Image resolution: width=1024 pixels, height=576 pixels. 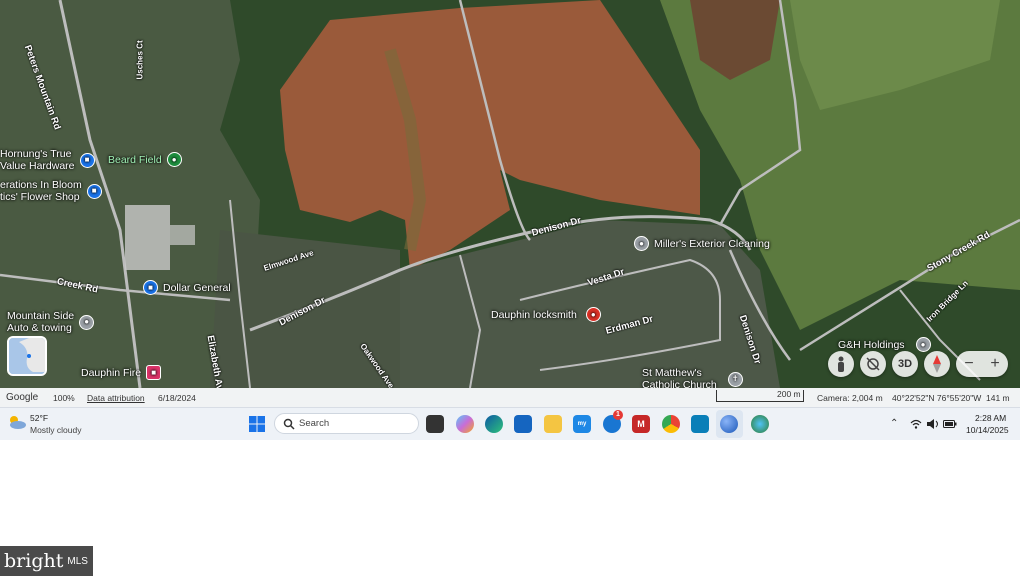 I want to click on place-dauphin-locksmith: Dauphin locksmith ●, so click(x=546, y=314).